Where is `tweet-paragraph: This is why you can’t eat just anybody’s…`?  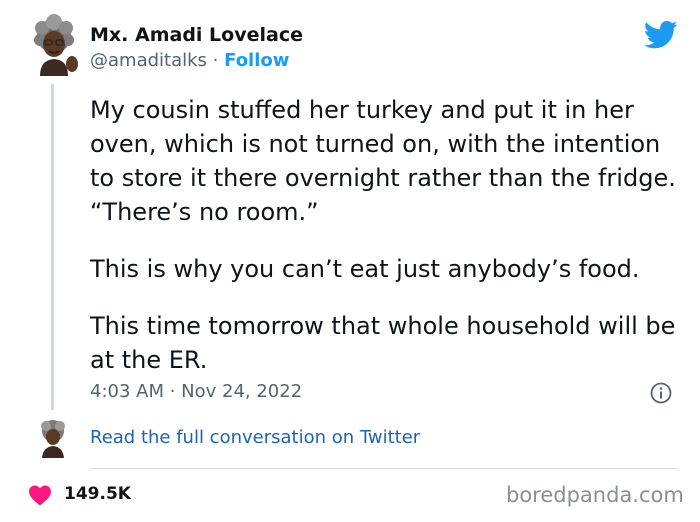
tweet-paragraph: This is why you can’t eat just anybody’s… is located at coordinates (365, 269).